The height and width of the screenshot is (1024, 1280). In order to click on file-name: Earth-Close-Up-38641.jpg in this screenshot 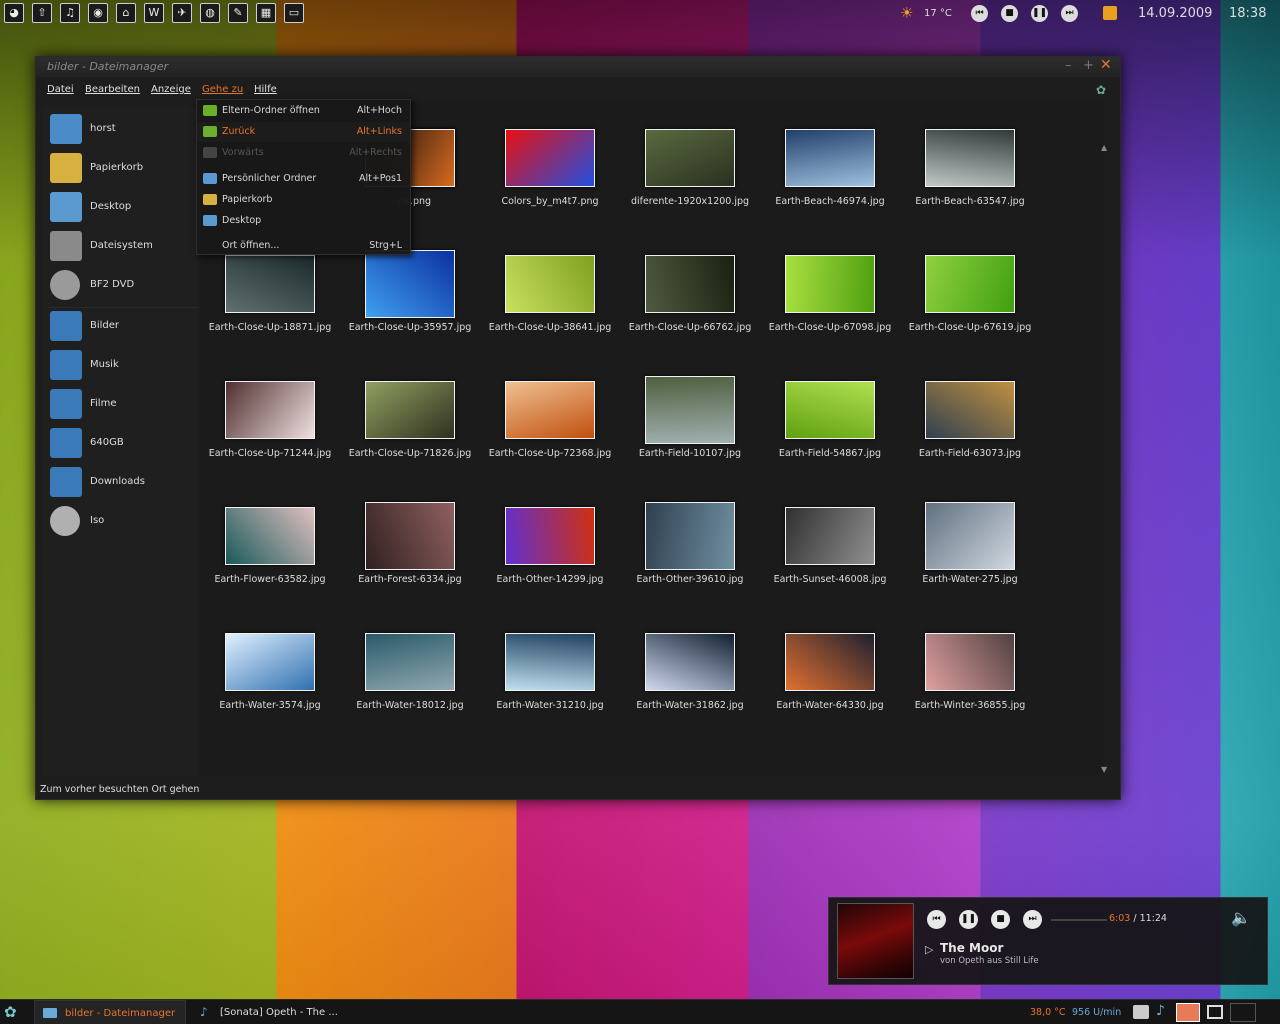, I will do `click(550, 327)`.